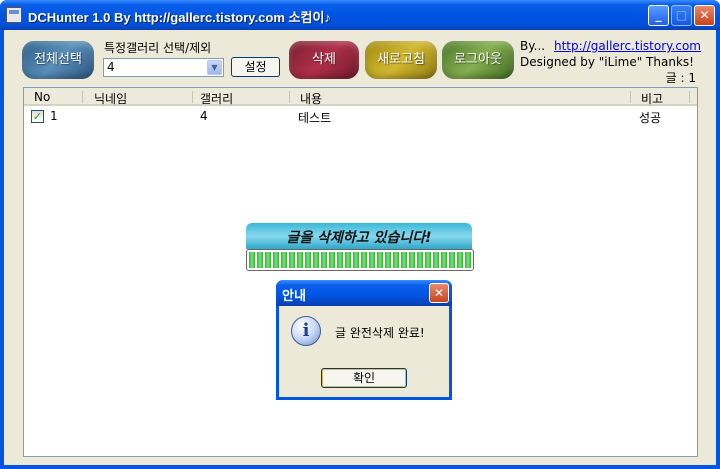  I want to click on logout-button: 로그아웃, so click(478, 60).